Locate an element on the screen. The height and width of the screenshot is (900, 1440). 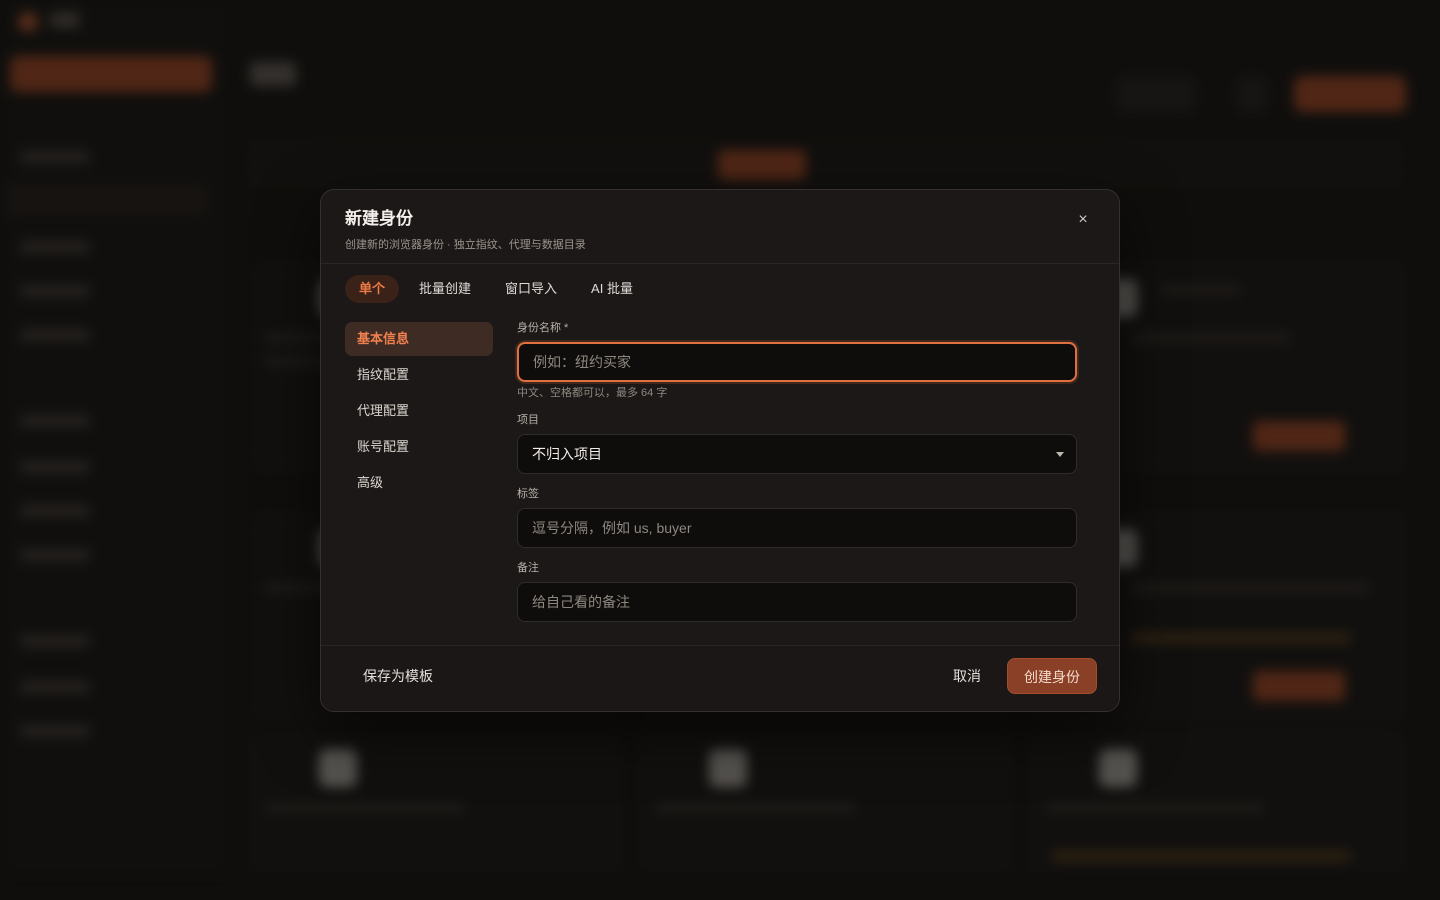
notes-input is located at coordinates (797, 602).